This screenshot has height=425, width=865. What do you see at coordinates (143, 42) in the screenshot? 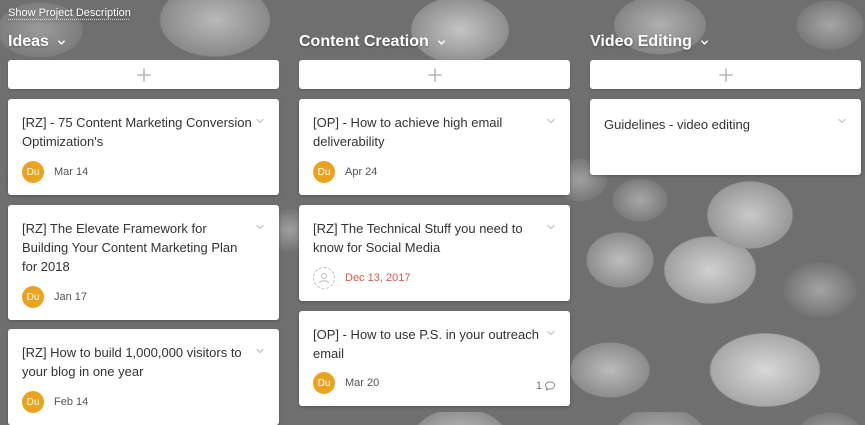
I see `column-header-ideas: Ideas` at bounding box center [143, 42].